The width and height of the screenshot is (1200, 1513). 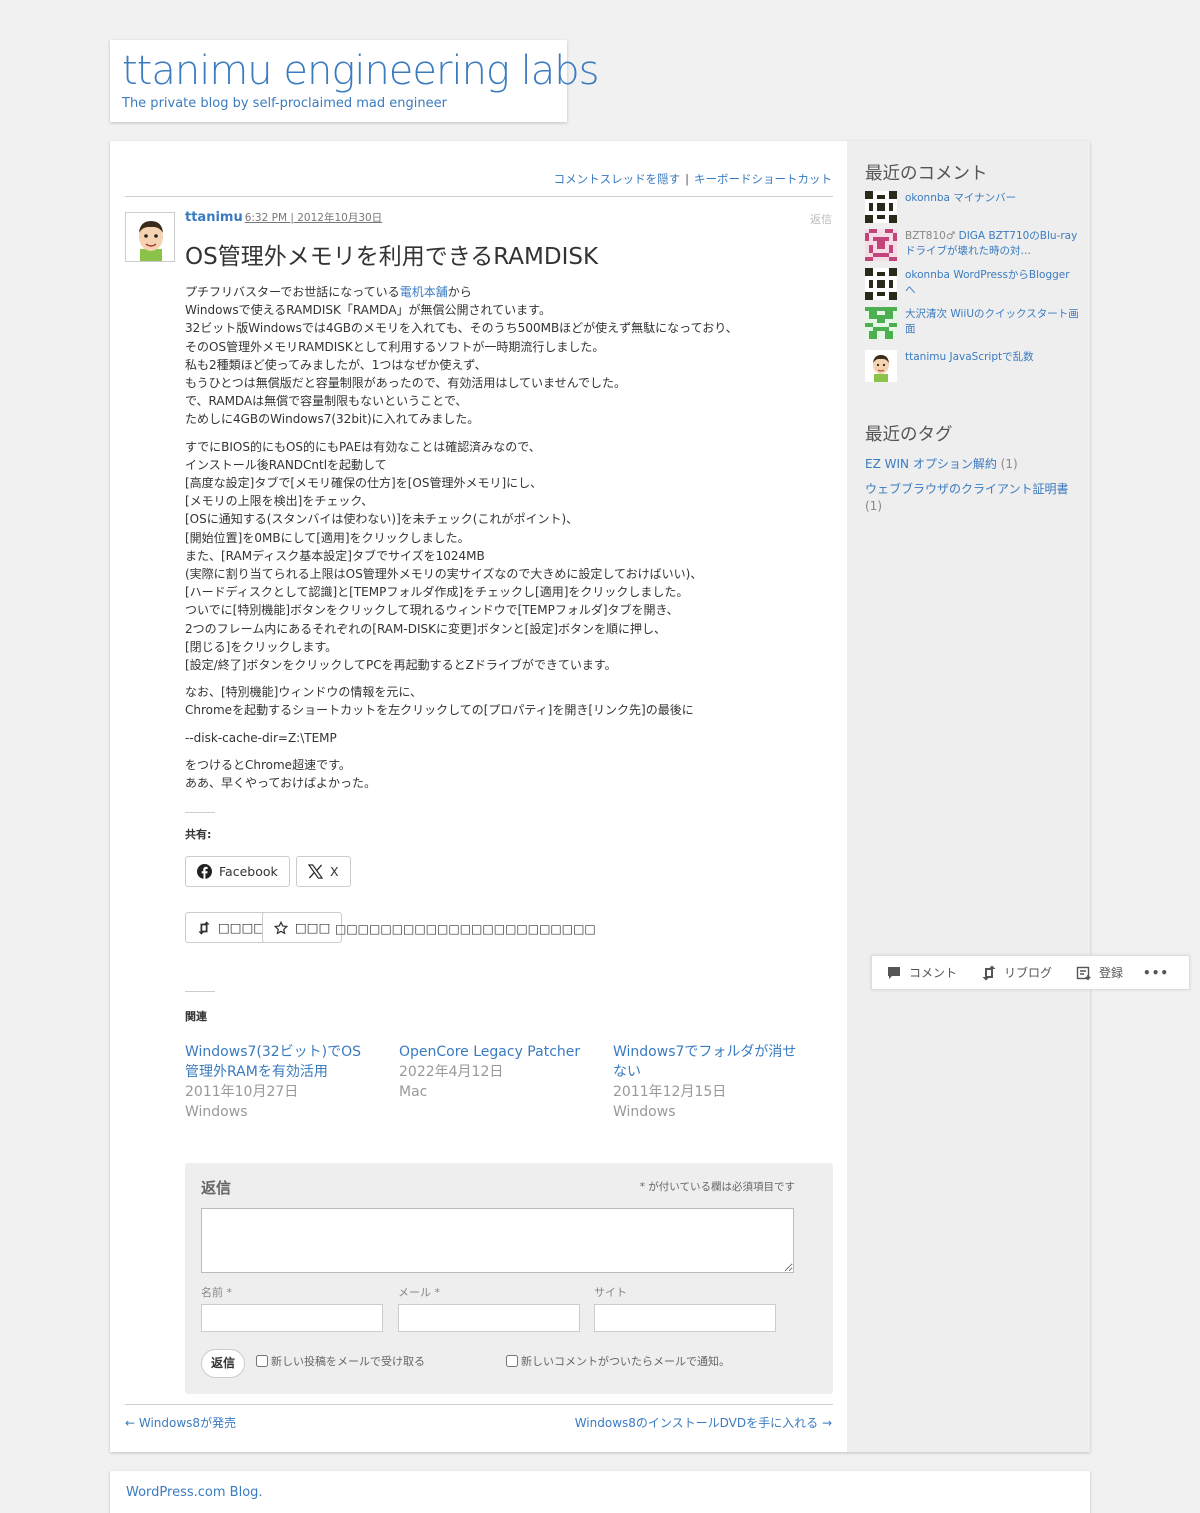 I want to click on subscribe-action-label: 登録, so click(x=1111, y=973).